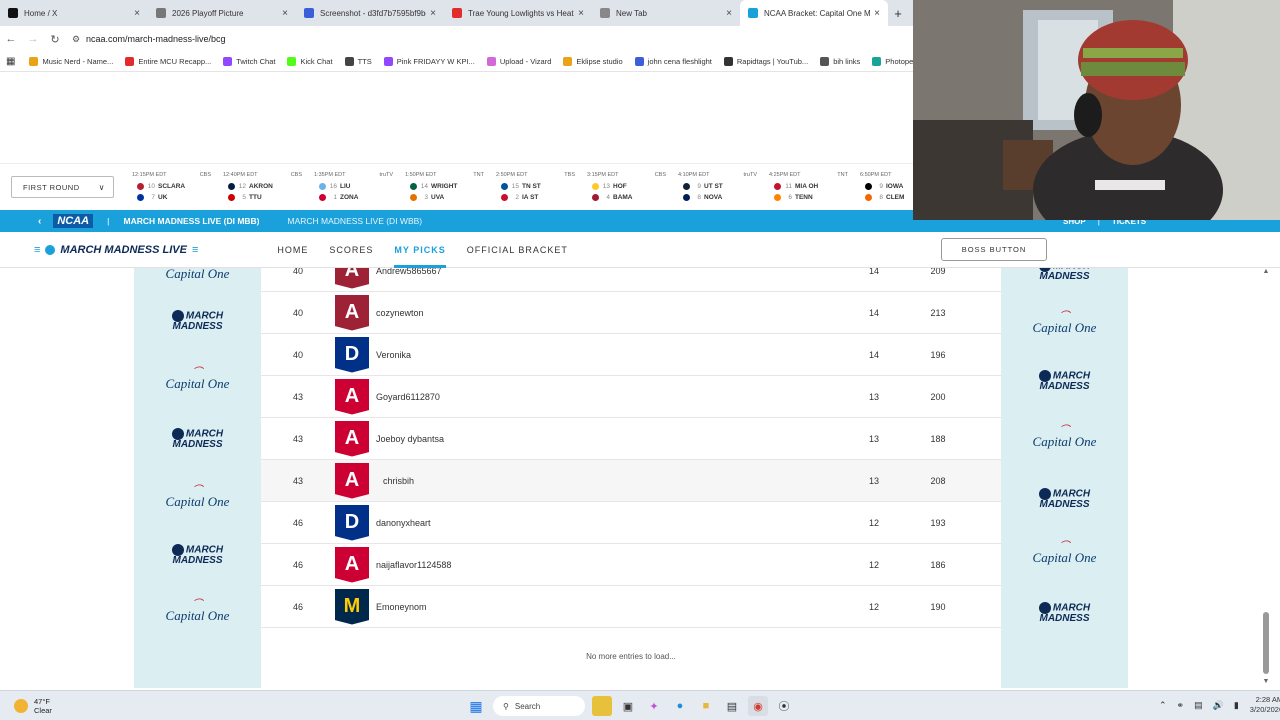 The image size is (1280, 720). What do you see at coordinates (74, 13) in the screenshot?
I see `browser-tab: Home / X ×` at bounding box center [74, 13].